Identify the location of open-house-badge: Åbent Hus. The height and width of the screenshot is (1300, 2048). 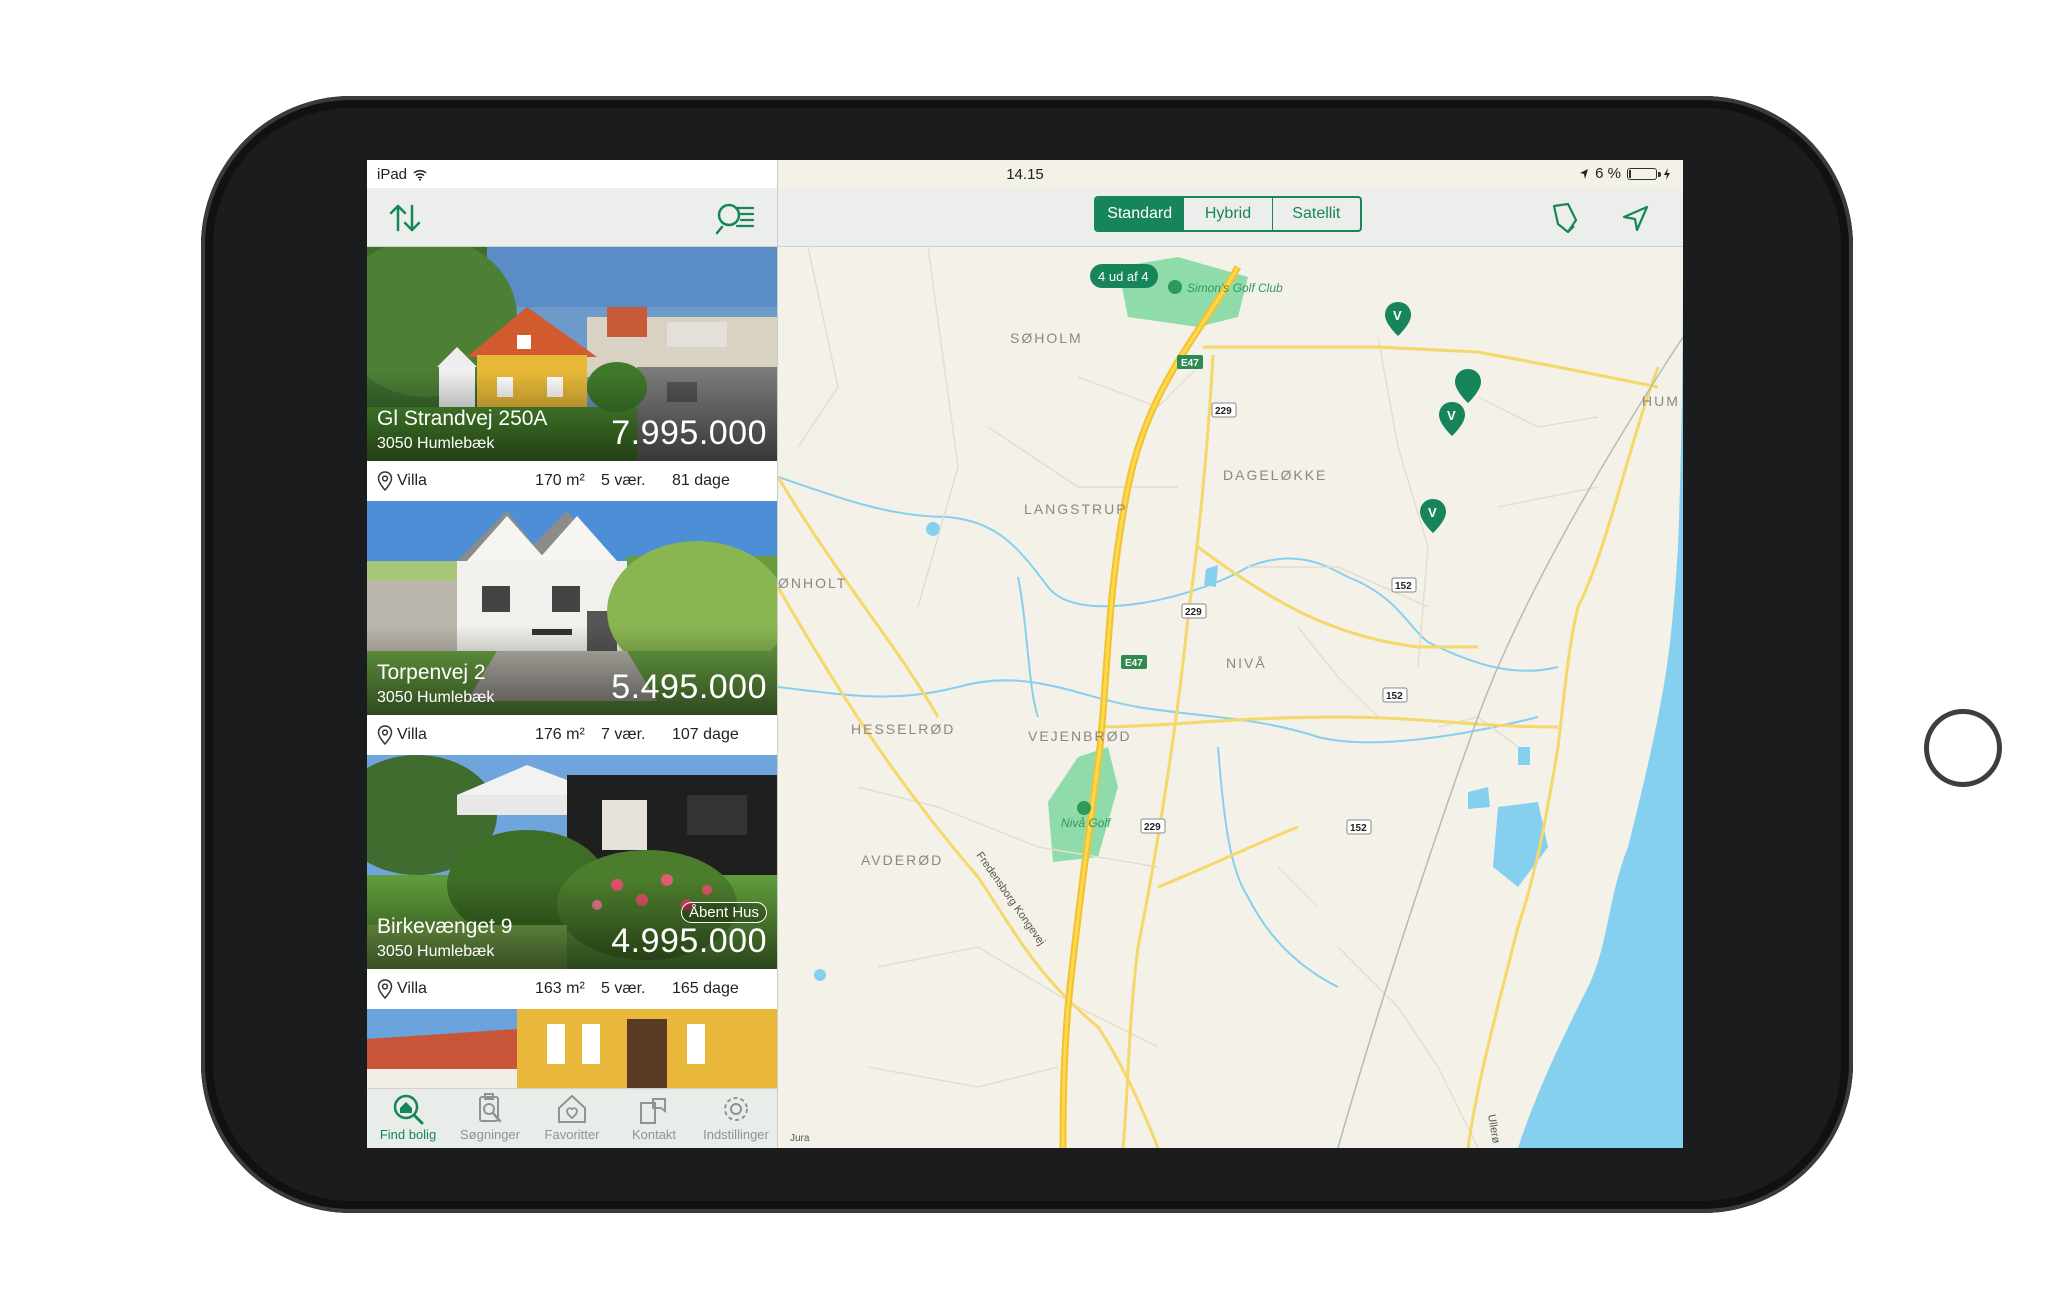
(723, 912).